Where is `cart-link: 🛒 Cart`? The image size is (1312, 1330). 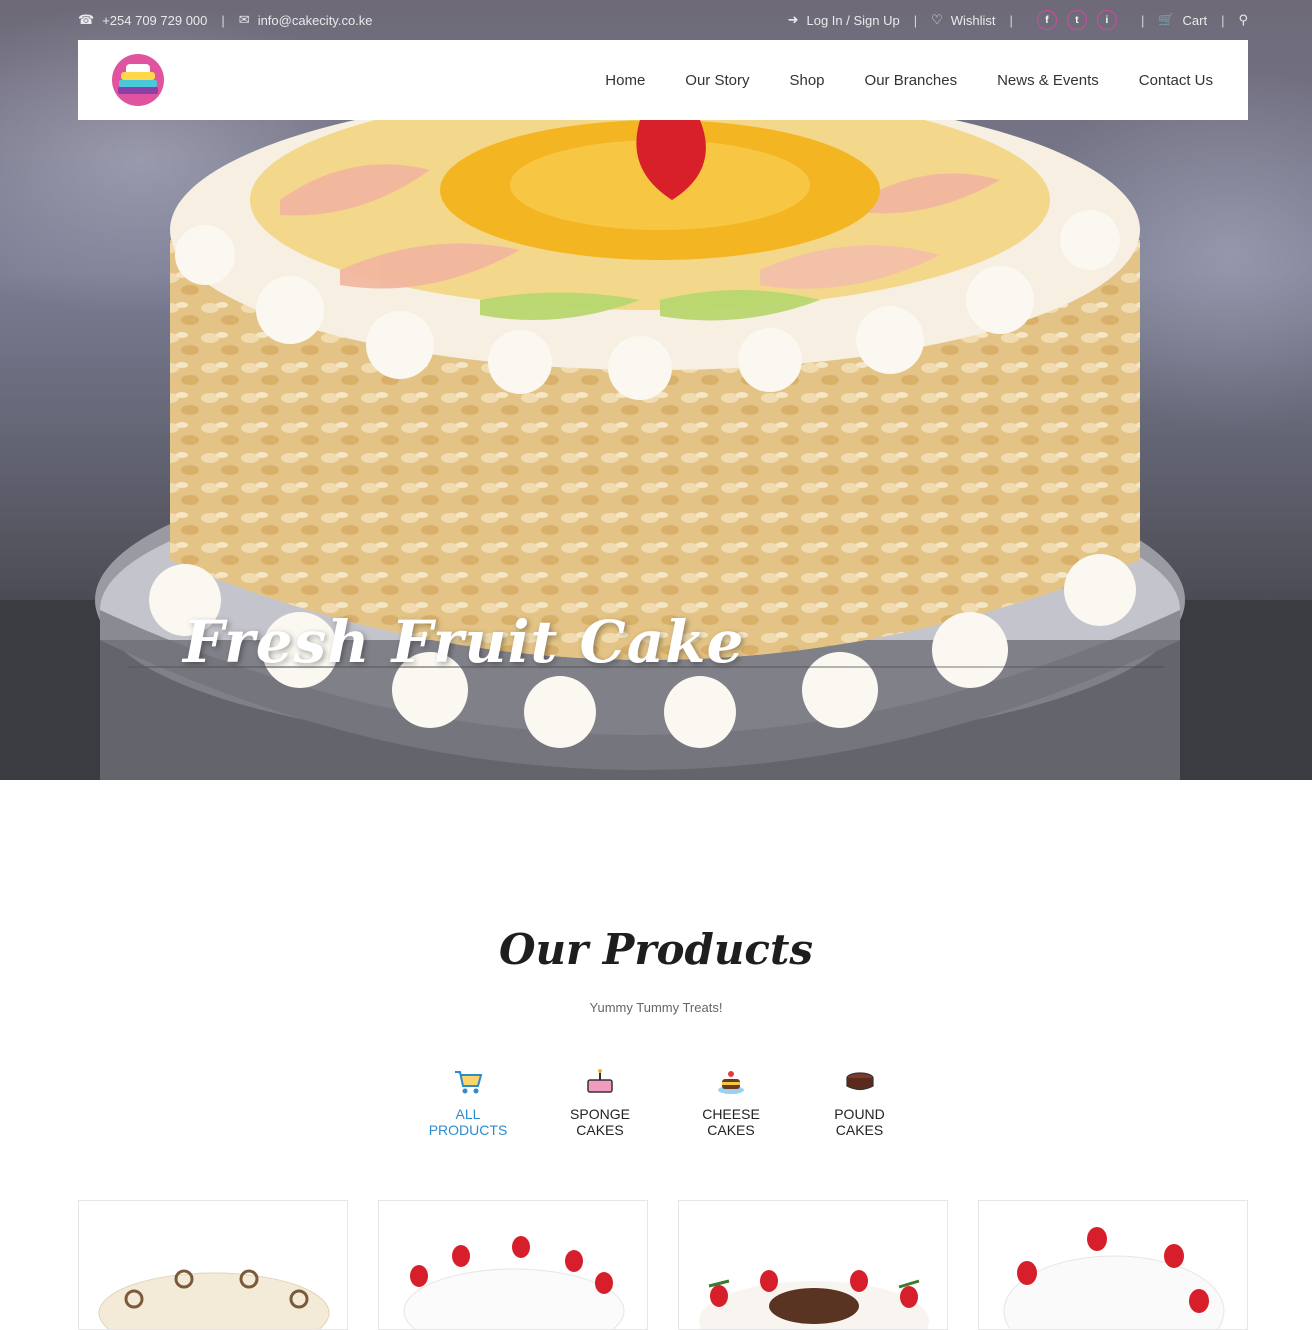
cart-link: 🛒 Cart is located at coordinates (1182, 20).